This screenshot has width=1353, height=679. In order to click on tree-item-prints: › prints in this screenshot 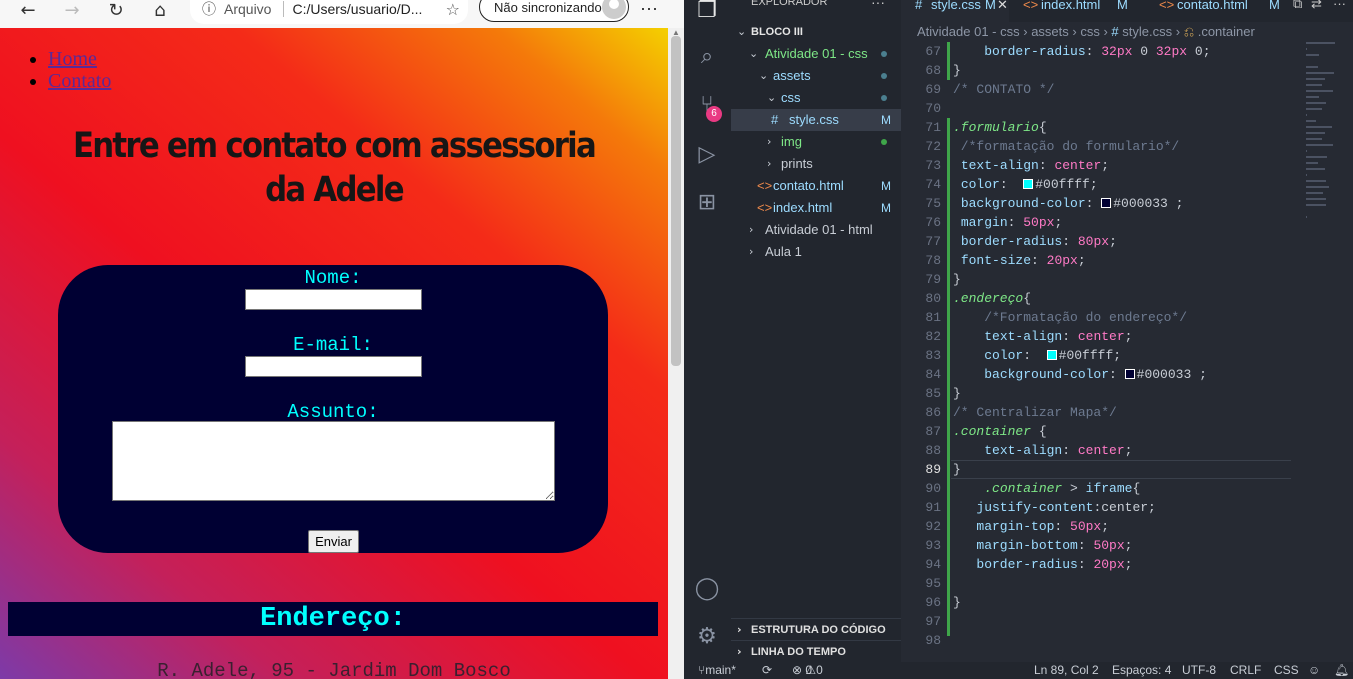, I will do `click(816, 164)`.